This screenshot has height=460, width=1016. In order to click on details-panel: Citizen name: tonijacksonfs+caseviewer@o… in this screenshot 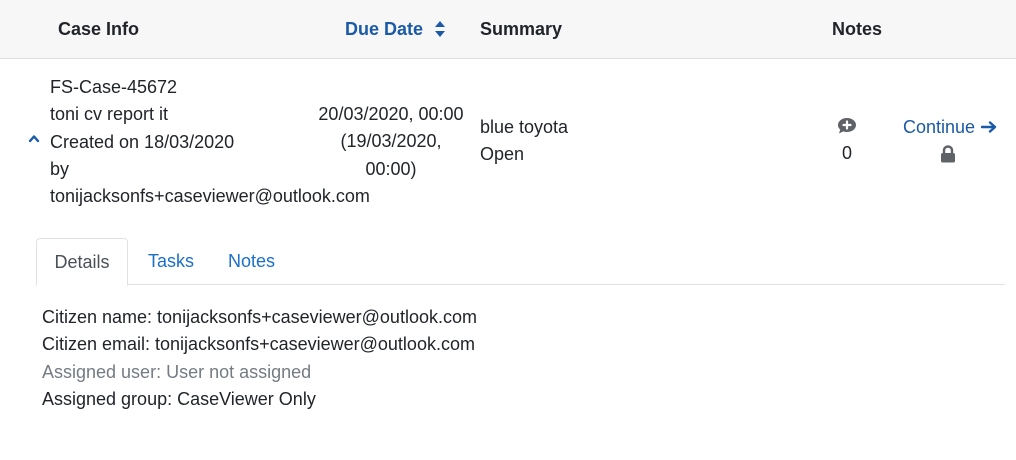, I will do `click(259, 358)`.